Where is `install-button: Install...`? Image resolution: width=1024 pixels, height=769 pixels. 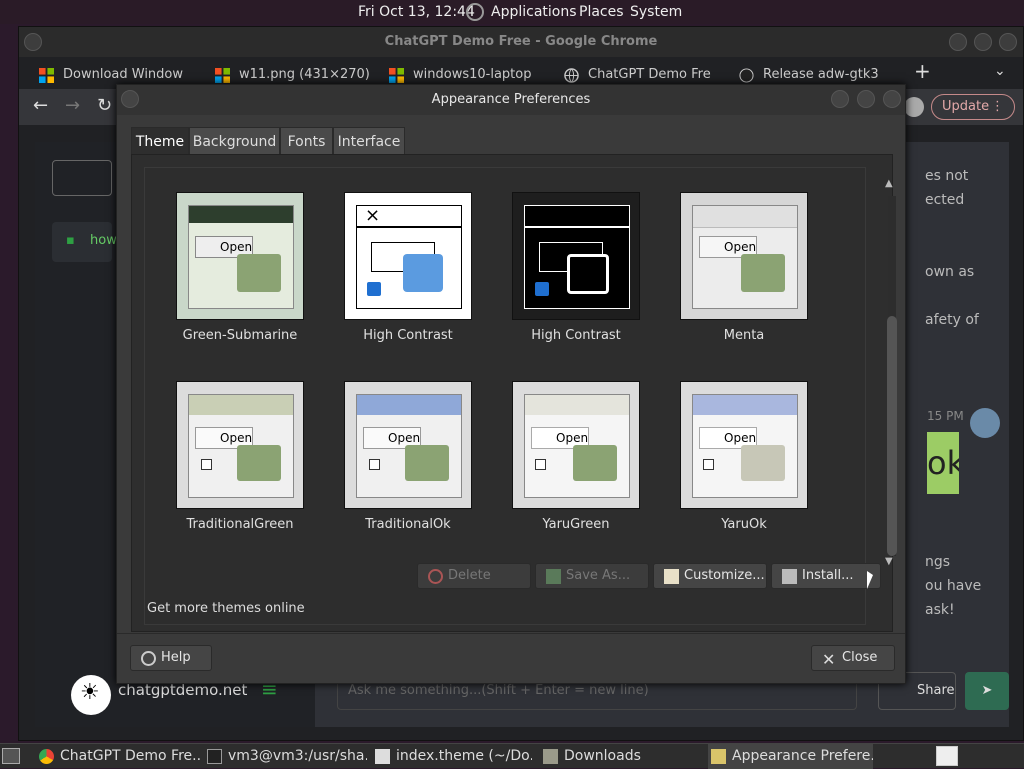
install-button: Install... is located at coordinates (826, 576).